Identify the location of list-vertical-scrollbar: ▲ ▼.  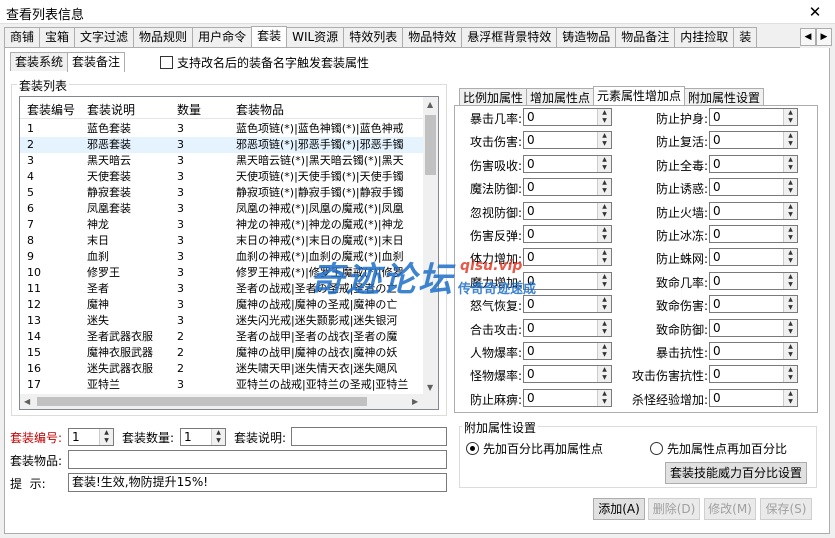
(430, 246).